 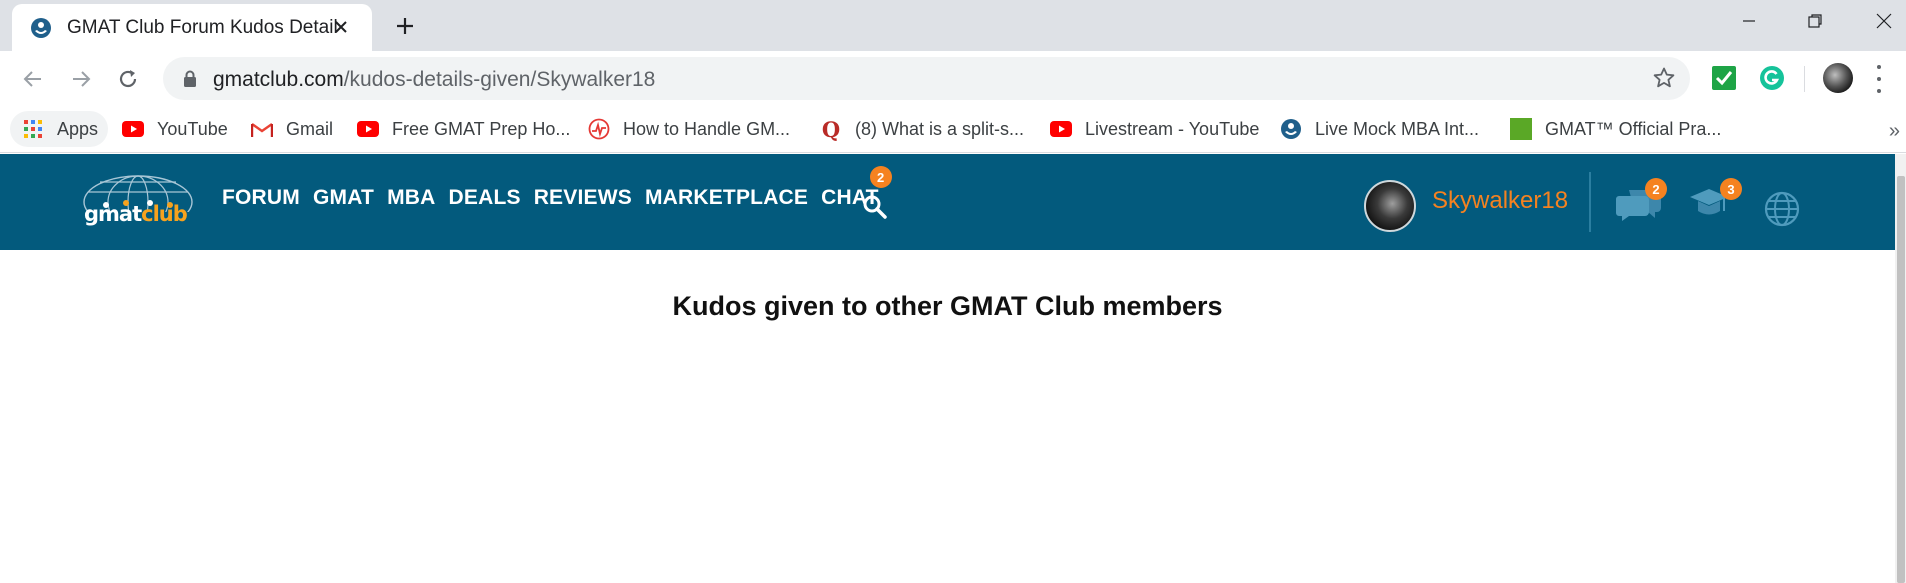 What do you see at coordinates (953, 25) in the screenshot?
I see `tab-strip: GMAT Club Forum Kudos Details` at bounding box center [953, 25].